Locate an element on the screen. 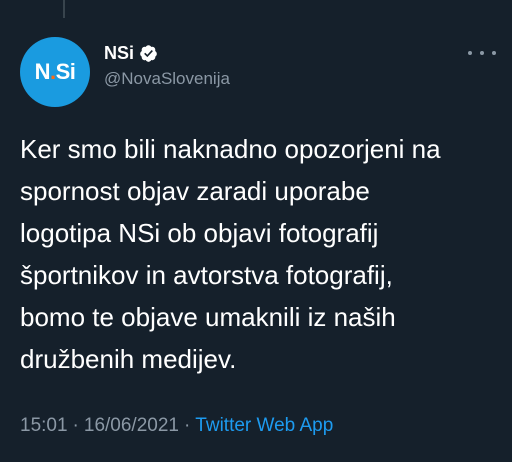 The width and height of the screenshot is (512, 462). author-handle: @NovaSlovenija is located at coordinates (167, 79).